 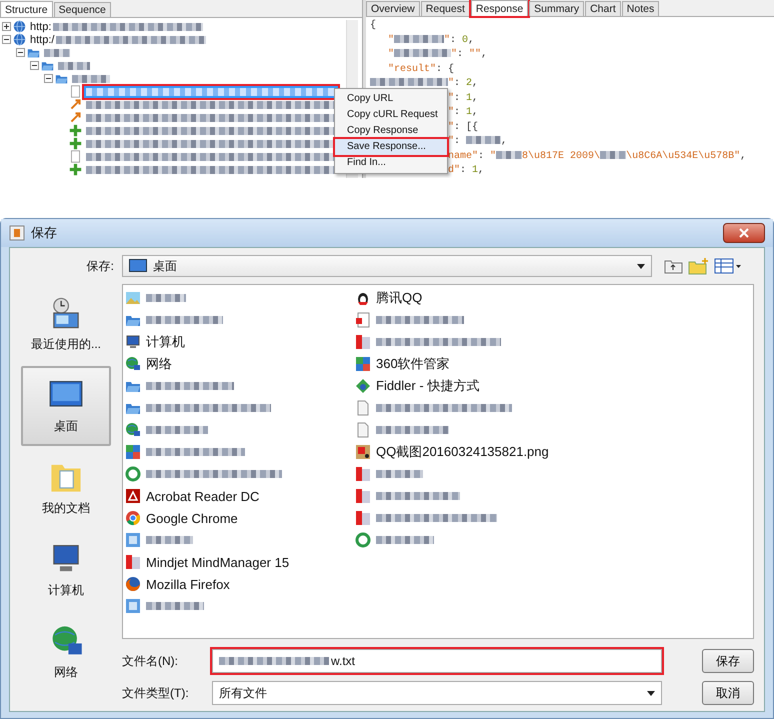 I want to click on save-in-label: 保存:, so click(x=100, y=266).